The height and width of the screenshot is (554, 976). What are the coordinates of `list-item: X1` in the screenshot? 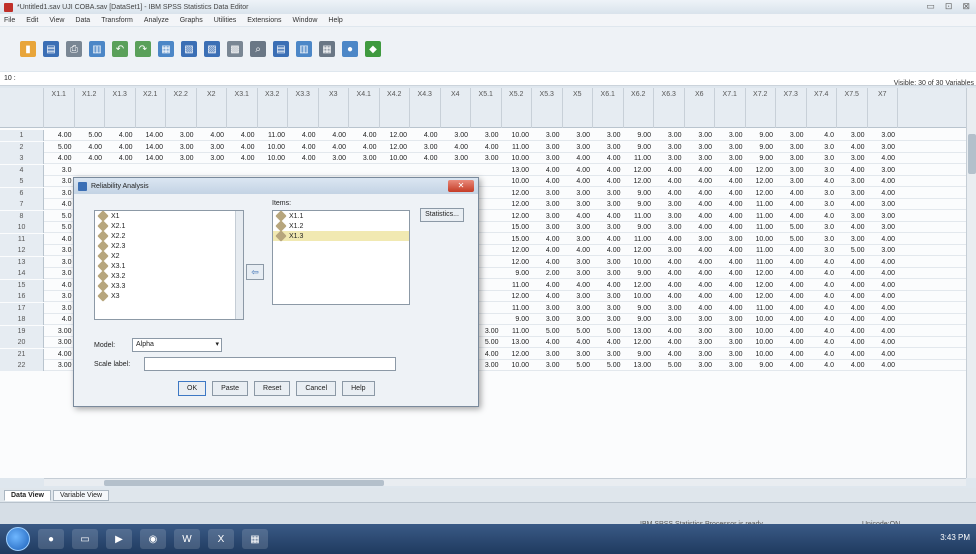 It's located at (169, 216).